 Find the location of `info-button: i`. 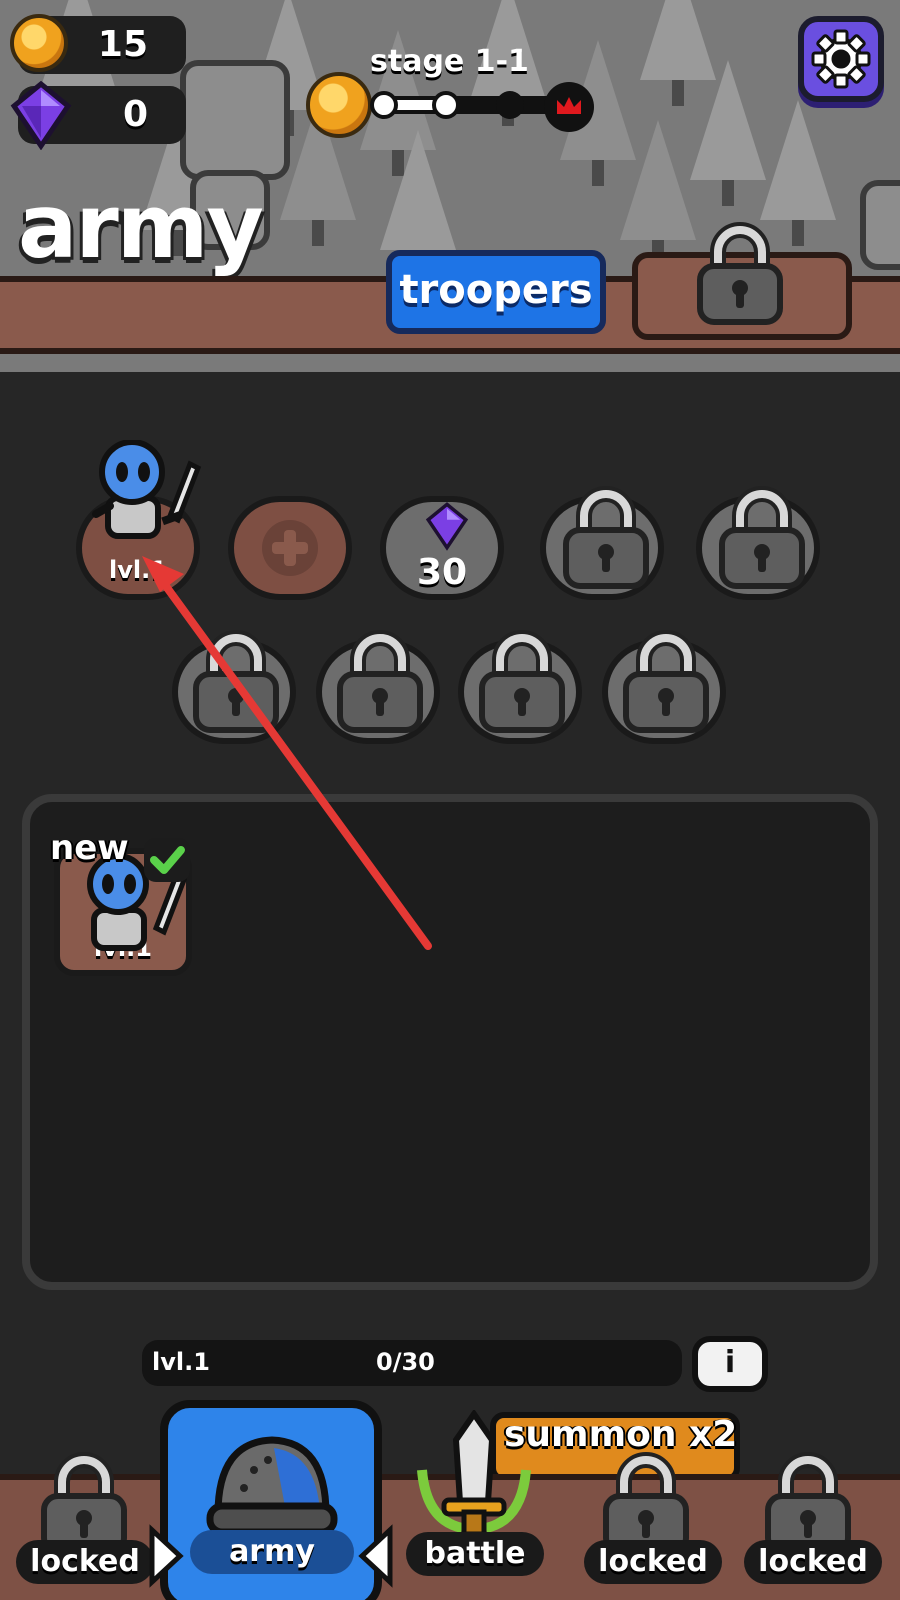

info-button: i is located at coordinates (730, 1364).